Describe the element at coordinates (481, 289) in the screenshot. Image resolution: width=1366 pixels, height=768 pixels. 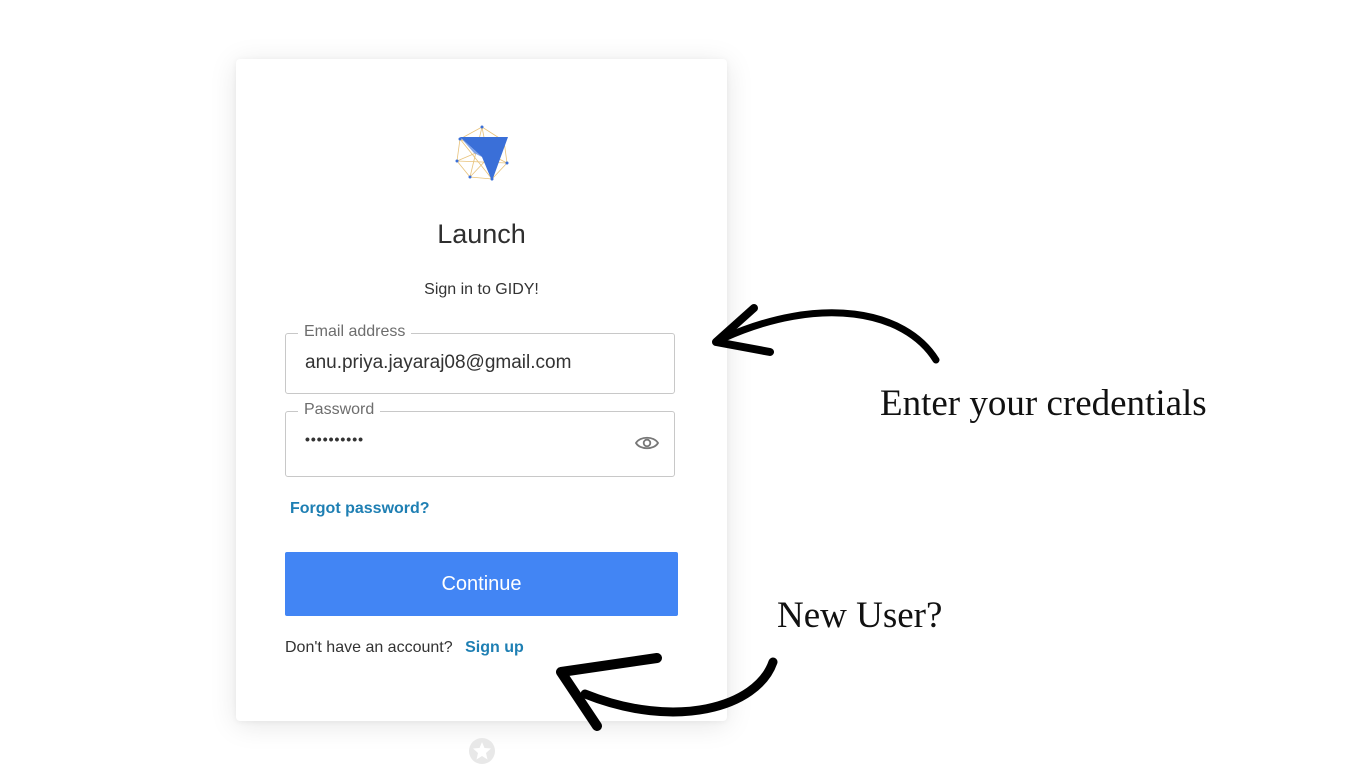
I see `page-subtitle: Sign in to GIDY!` at that location.